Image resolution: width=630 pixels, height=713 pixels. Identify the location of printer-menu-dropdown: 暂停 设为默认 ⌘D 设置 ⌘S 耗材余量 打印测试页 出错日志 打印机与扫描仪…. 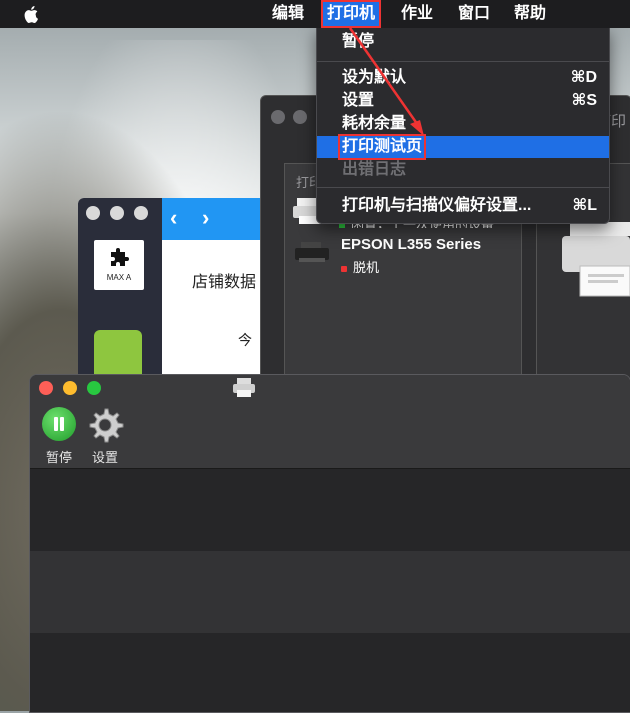
(463, 125).